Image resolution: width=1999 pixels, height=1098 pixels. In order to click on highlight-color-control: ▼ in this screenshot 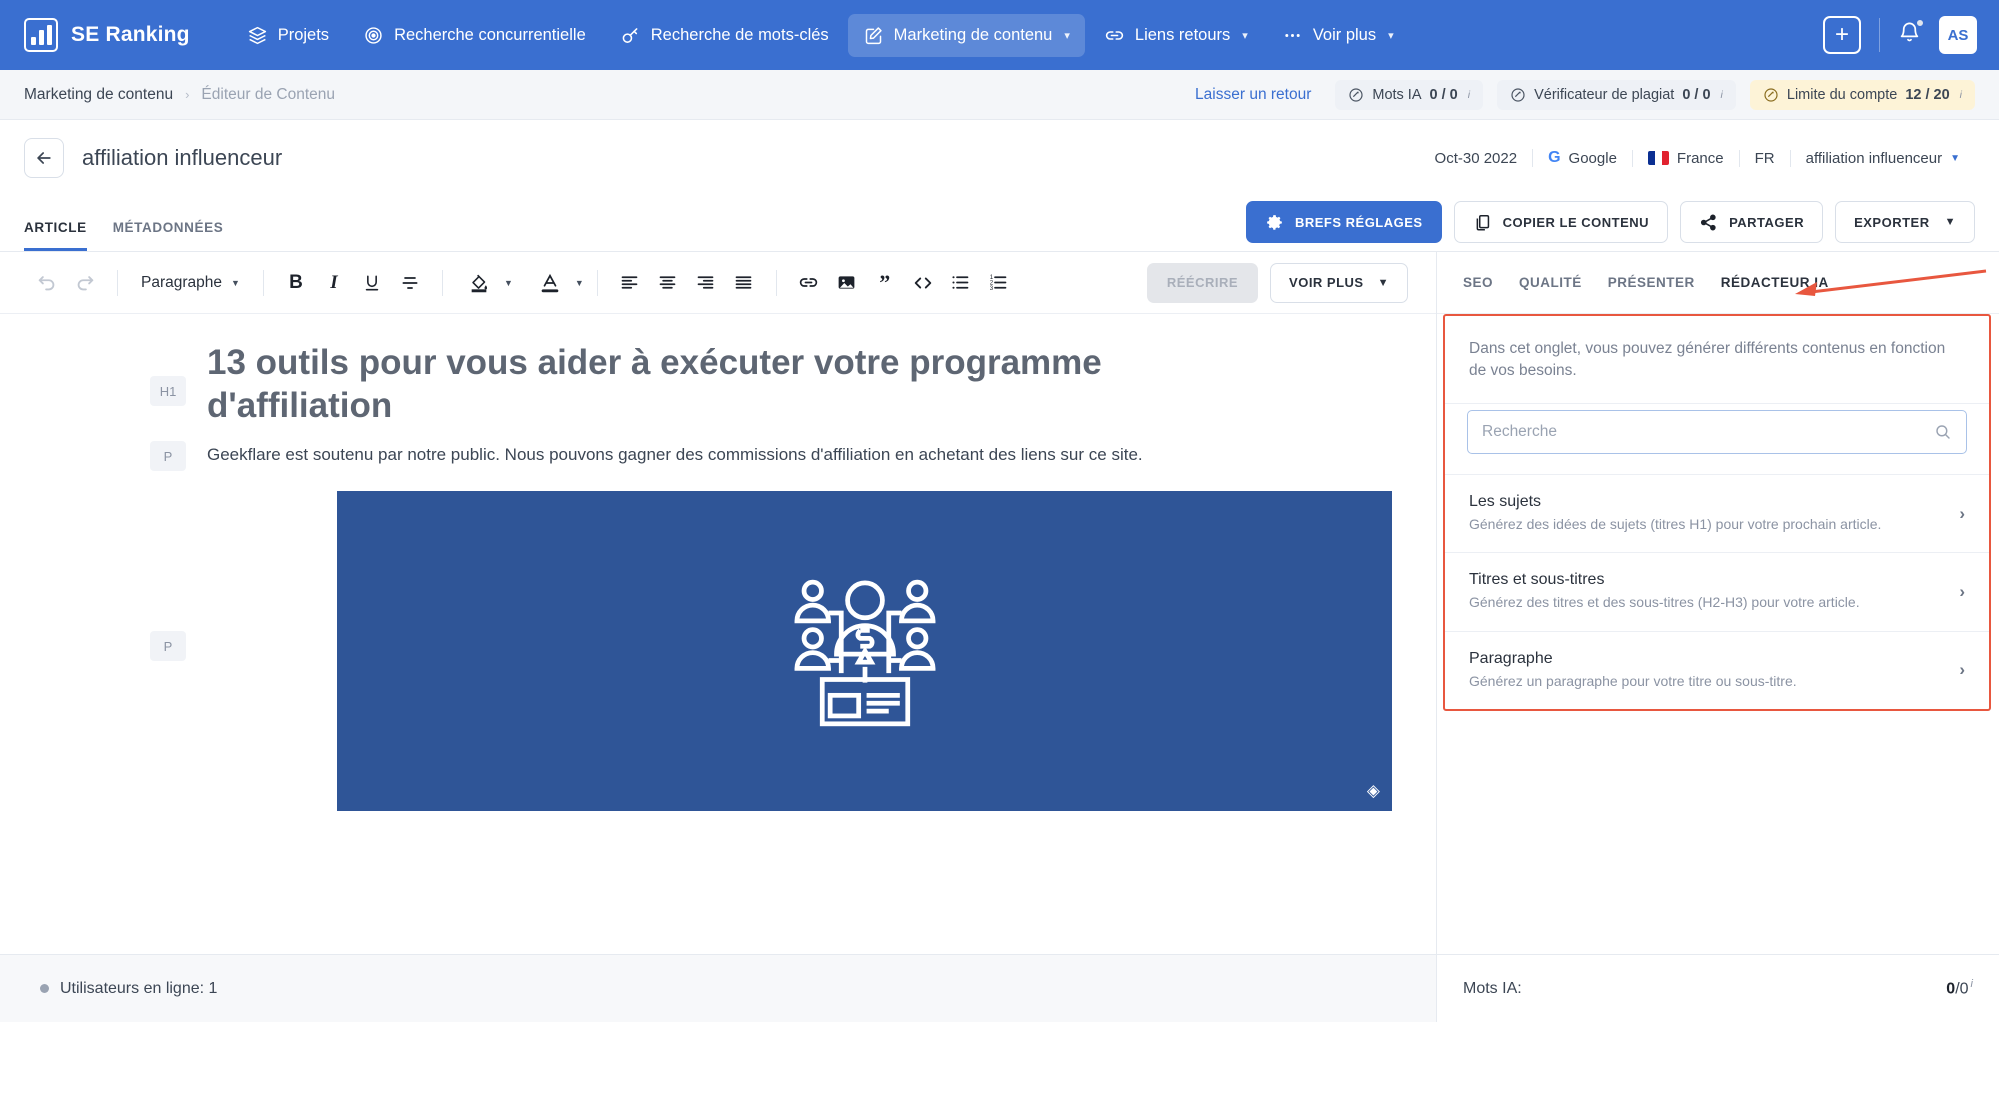, I will do `click(484, 283)`.